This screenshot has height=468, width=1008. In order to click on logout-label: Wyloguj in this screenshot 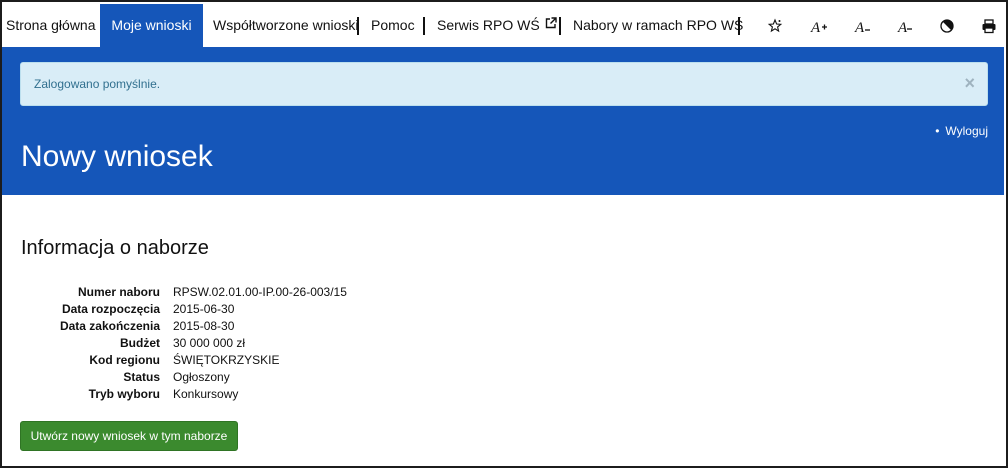, I will do `click(966, 131)`.